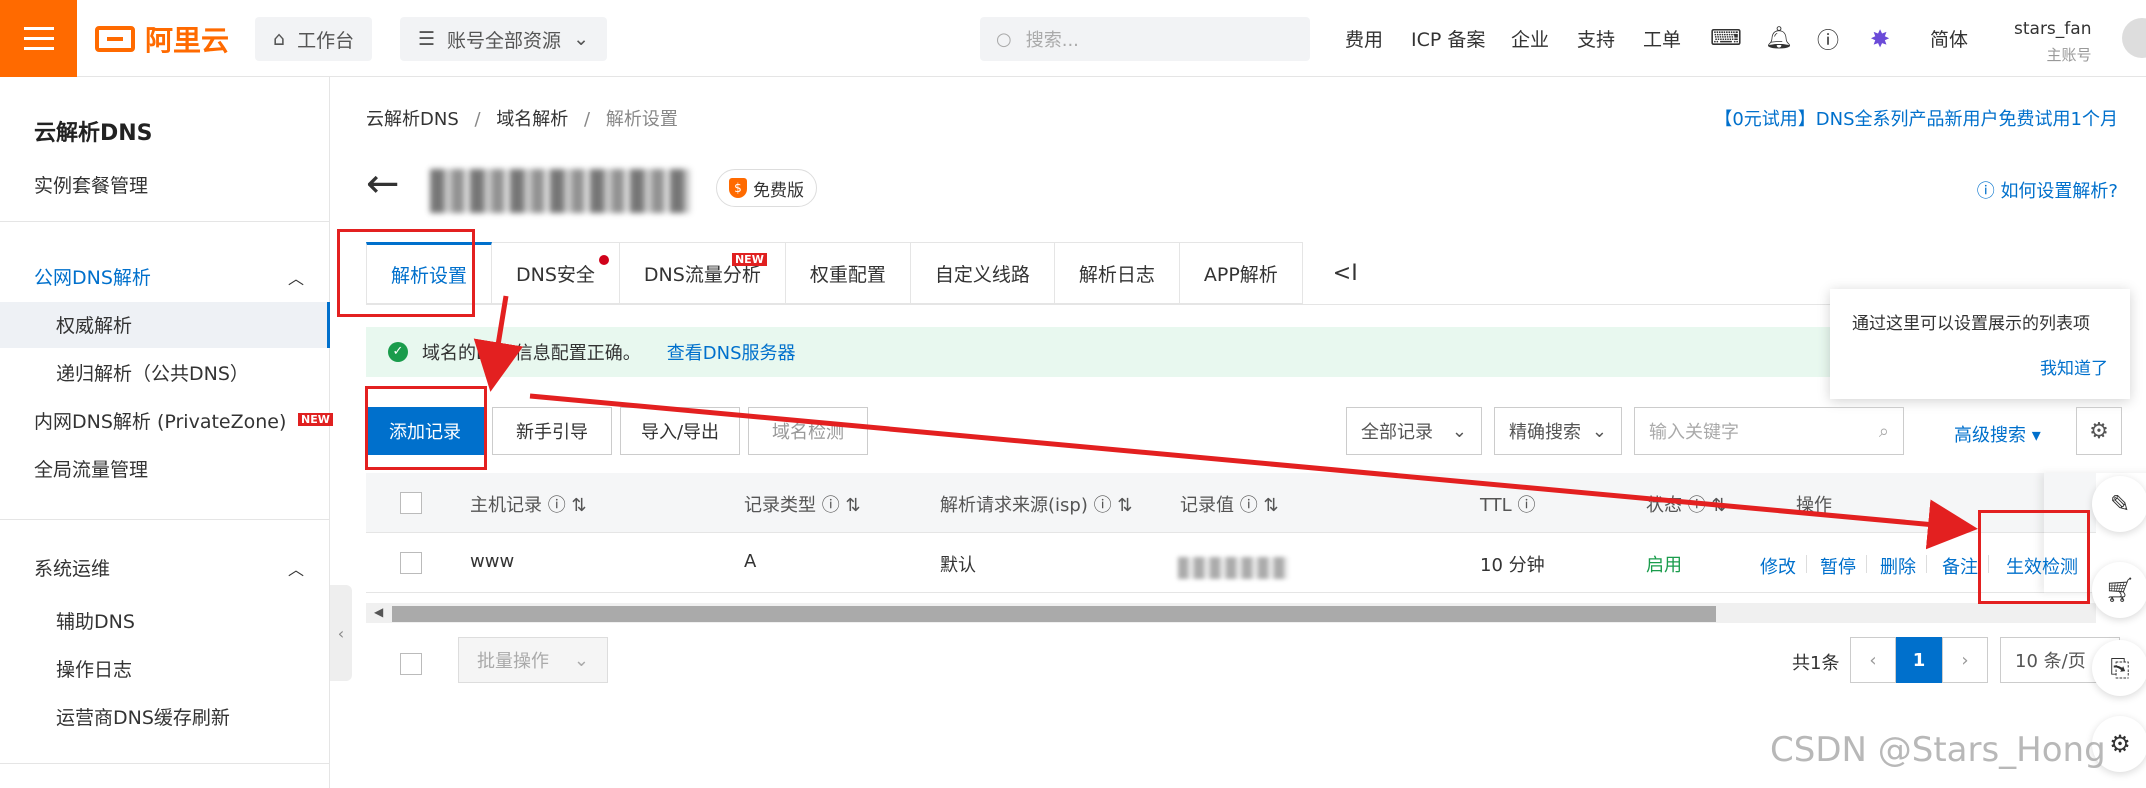 Image resolution: width=2146 pixels, height=788 pixels. Describe the element at coordinates (411, 664) in the screenshot. I see `footer-checkbox` at that location.